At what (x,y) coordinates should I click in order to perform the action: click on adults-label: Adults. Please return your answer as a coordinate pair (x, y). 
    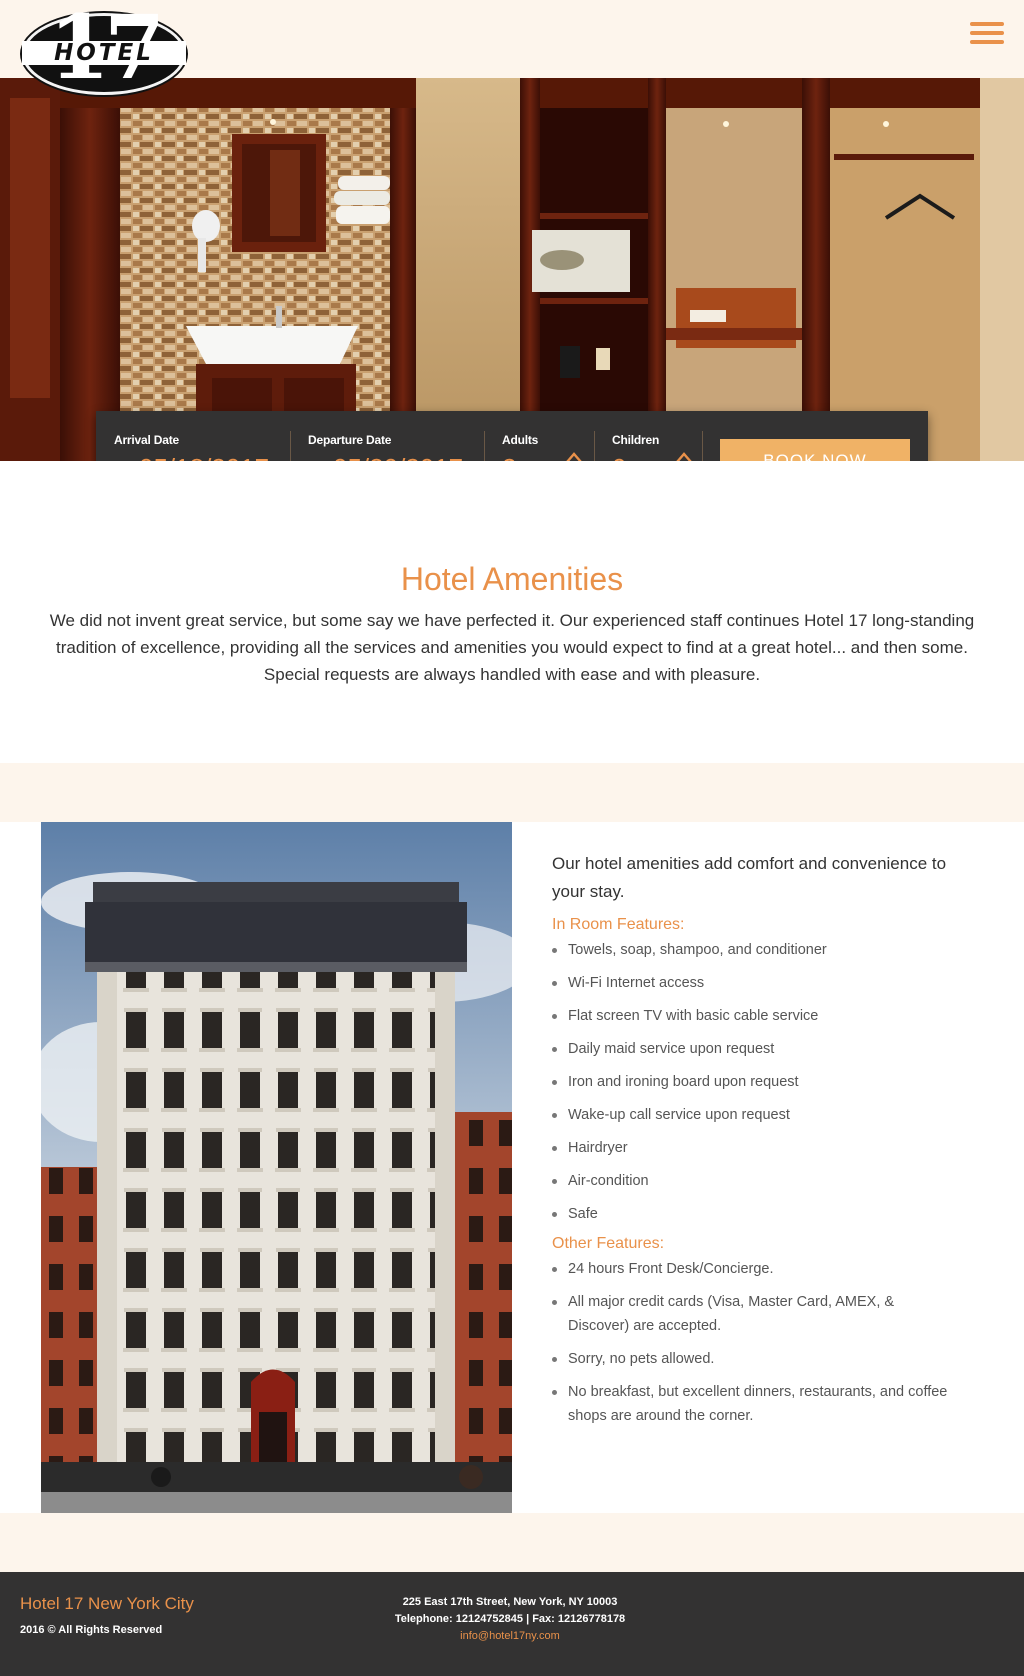
    Looking at the image, I should click on (520, 440).